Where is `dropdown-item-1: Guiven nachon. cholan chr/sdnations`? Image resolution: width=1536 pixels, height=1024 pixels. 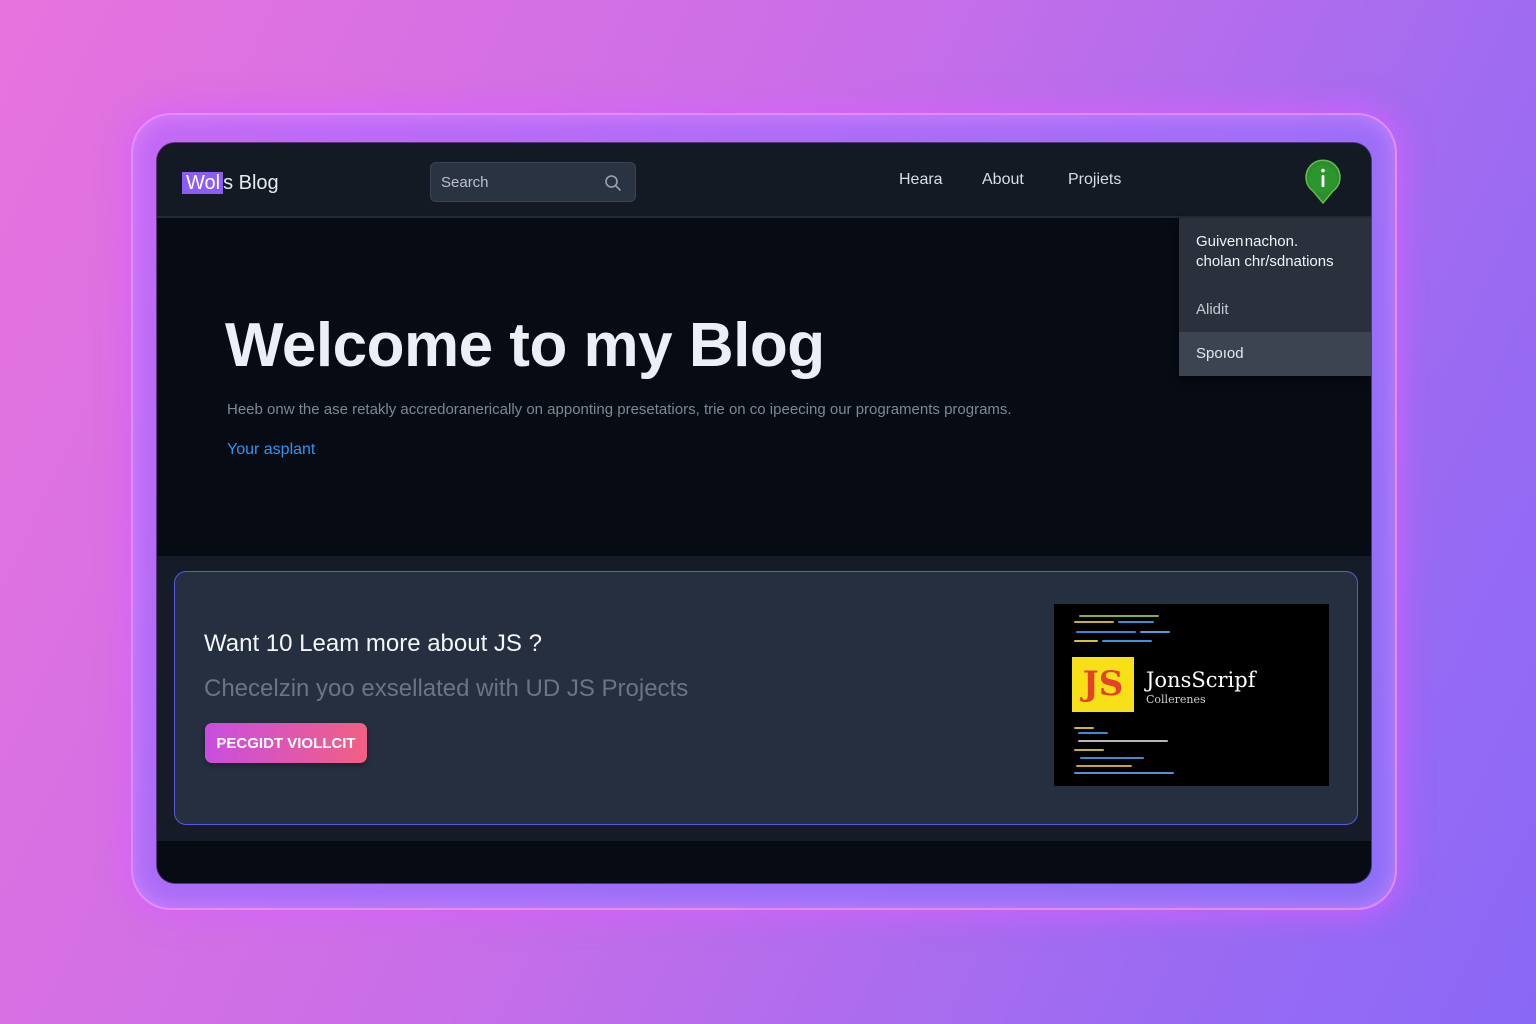 dropdown-item-1: Guiven nachon. cholan chr/sdnations is located at coordinates (1275, 262).